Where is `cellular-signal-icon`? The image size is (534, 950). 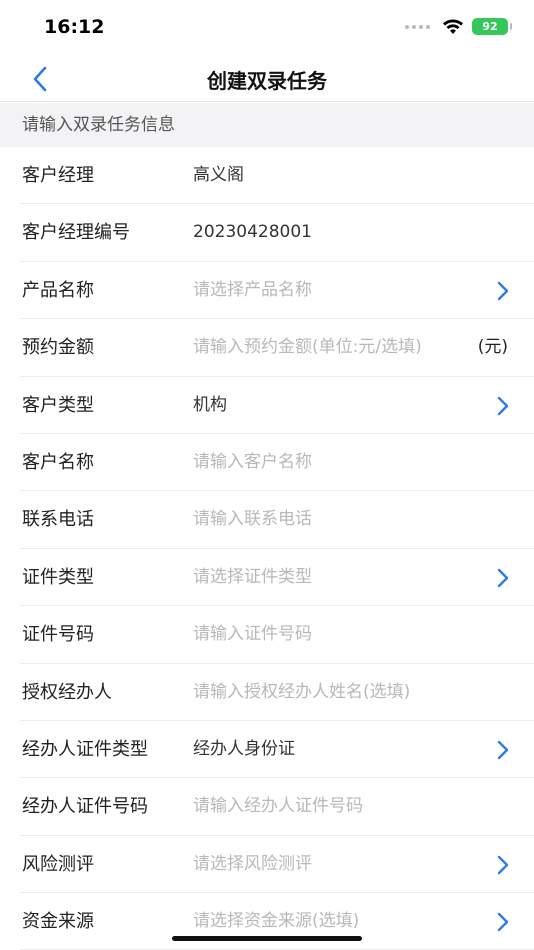 cellular-signal-icon is located at coordinates (417, 26).